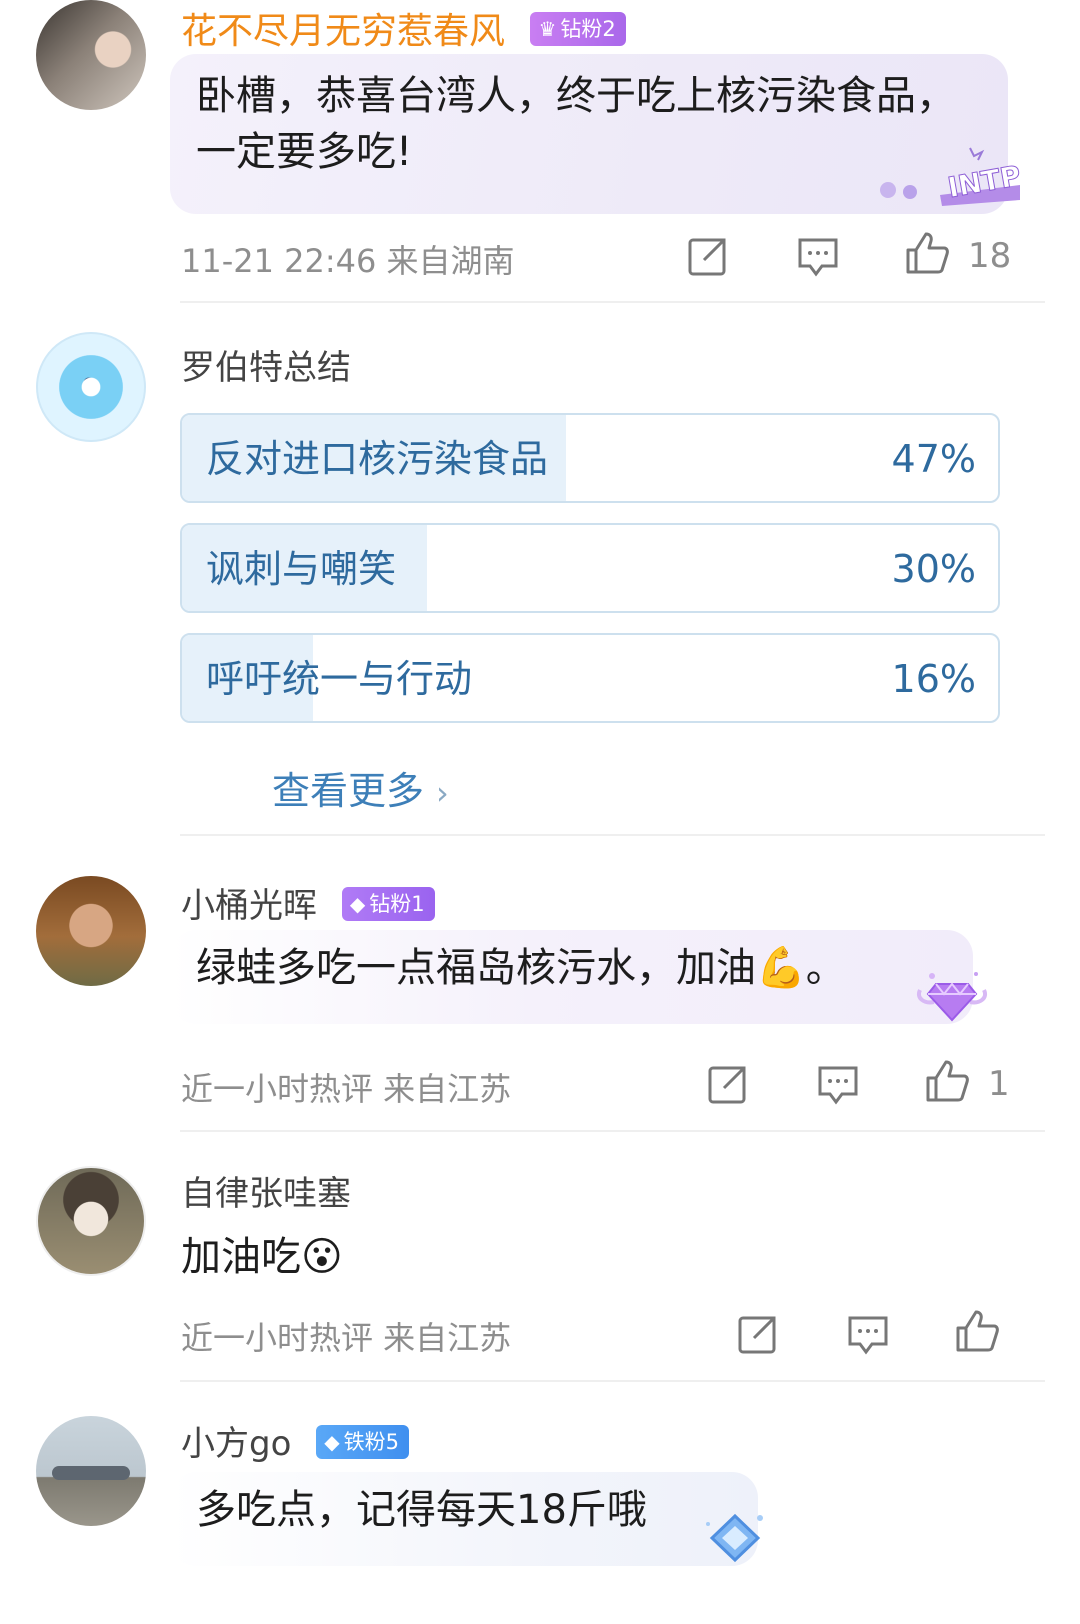  I want to click on see-more-link: 查看更多 ›, so click(360, 787).